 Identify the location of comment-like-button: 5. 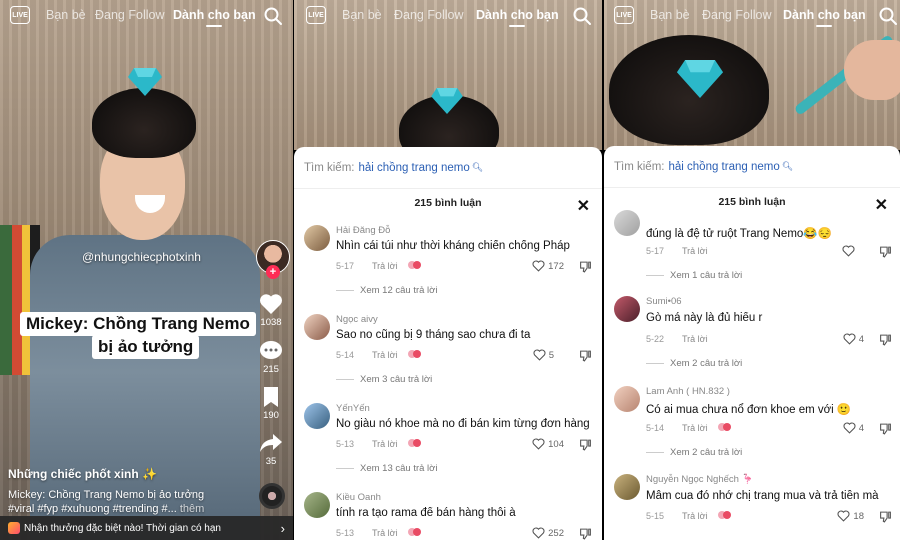
(543, 355).